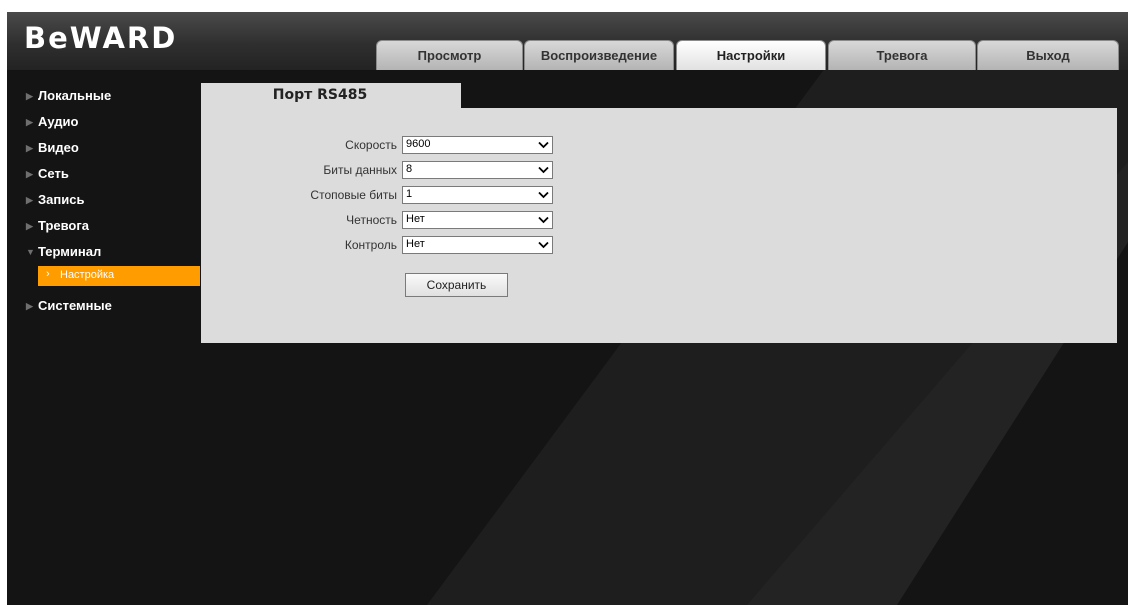 The image size is (1128, 605). Describe the element at coordinates (409, 194) in the screenshot. I see `stop-bits-value: 1` at that location.